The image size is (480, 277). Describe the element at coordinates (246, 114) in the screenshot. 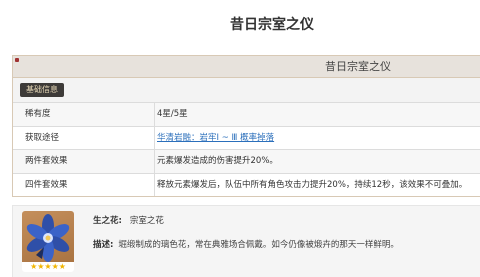

I see `table-row: 稀有度 4星/5星` at that location.